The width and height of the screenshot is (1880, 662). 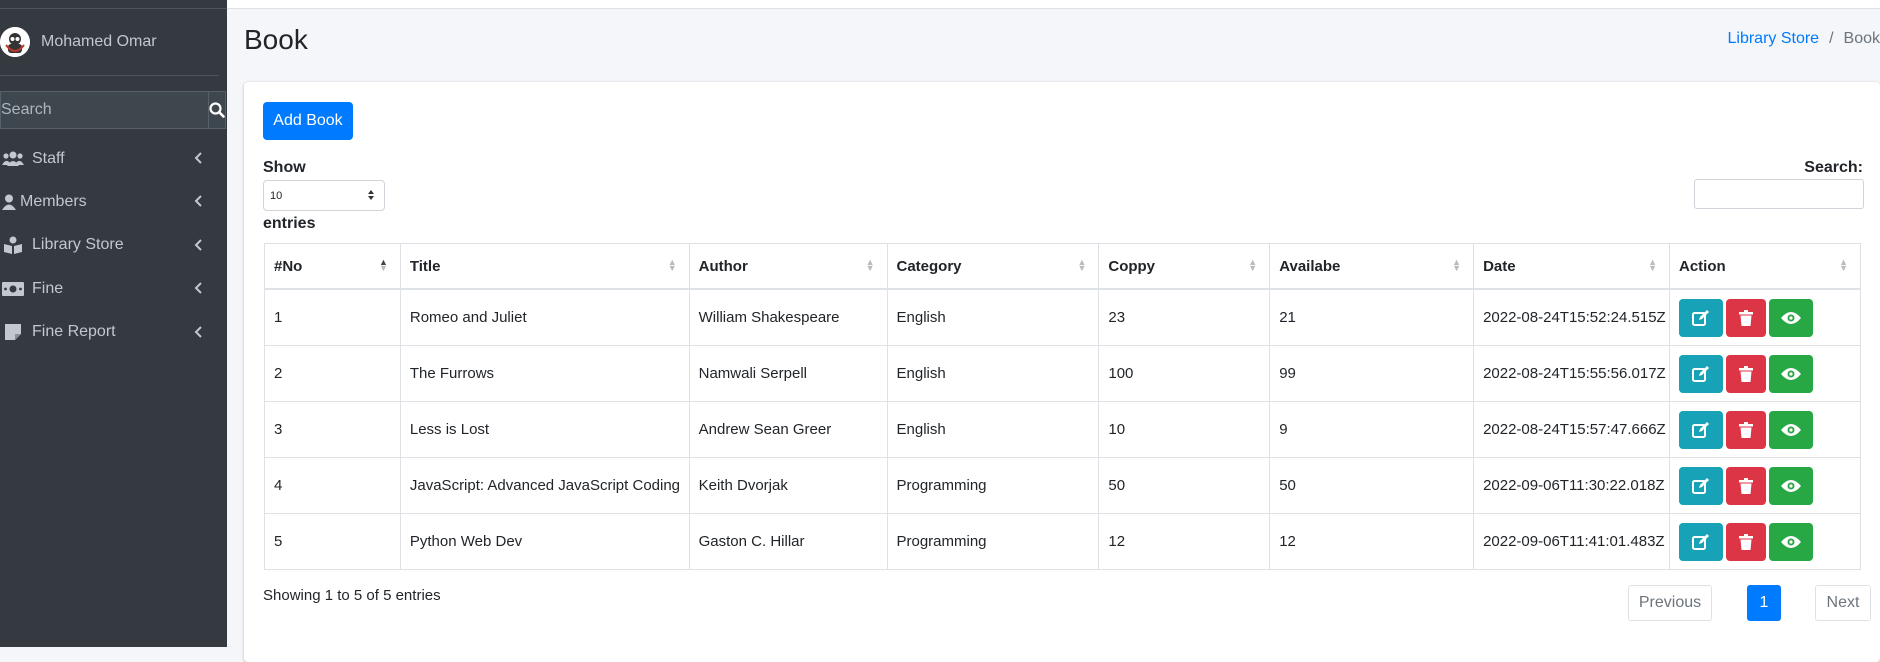 I want to click on column-header-label: Date, so click(x=1499, y=266).